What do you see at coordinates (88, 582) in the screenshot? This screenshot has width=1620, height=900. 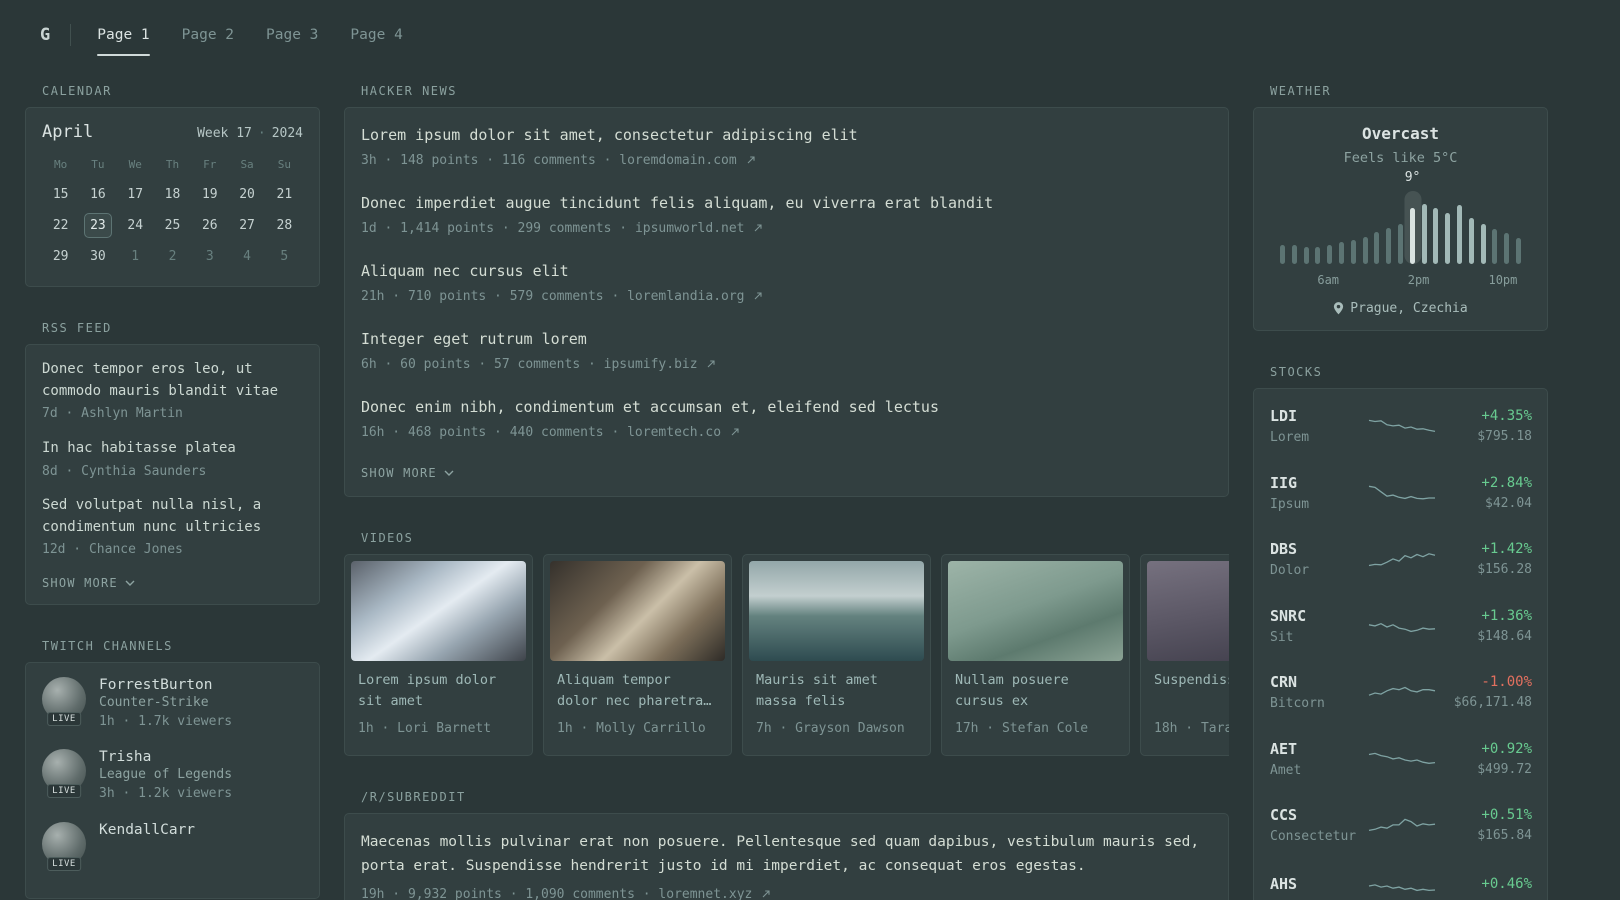 I see `rss-show-more-button: SHOW MORE` at bounding box center [88, 582].